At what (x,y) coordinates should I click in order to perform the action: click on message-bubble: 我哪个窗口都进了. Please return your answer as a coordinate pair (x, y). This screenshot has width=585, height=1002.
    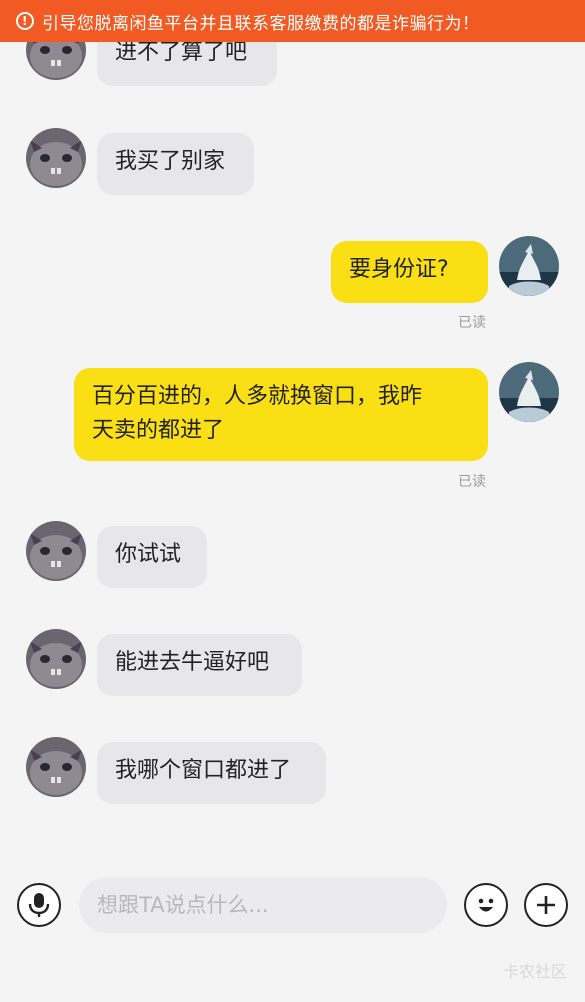
    Looking at the image, I should click on (211, 773).